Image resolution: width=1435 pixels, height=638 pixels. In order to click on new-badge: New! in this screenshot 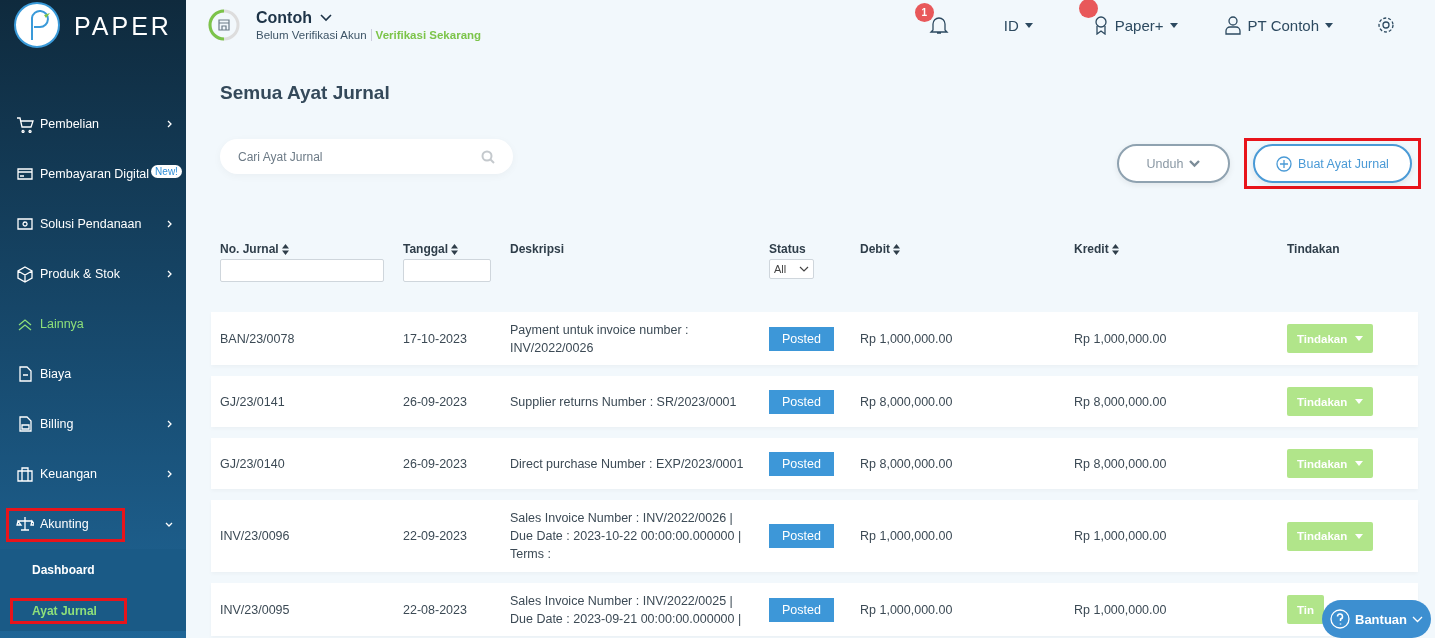, I will do `click(166, 171)`.